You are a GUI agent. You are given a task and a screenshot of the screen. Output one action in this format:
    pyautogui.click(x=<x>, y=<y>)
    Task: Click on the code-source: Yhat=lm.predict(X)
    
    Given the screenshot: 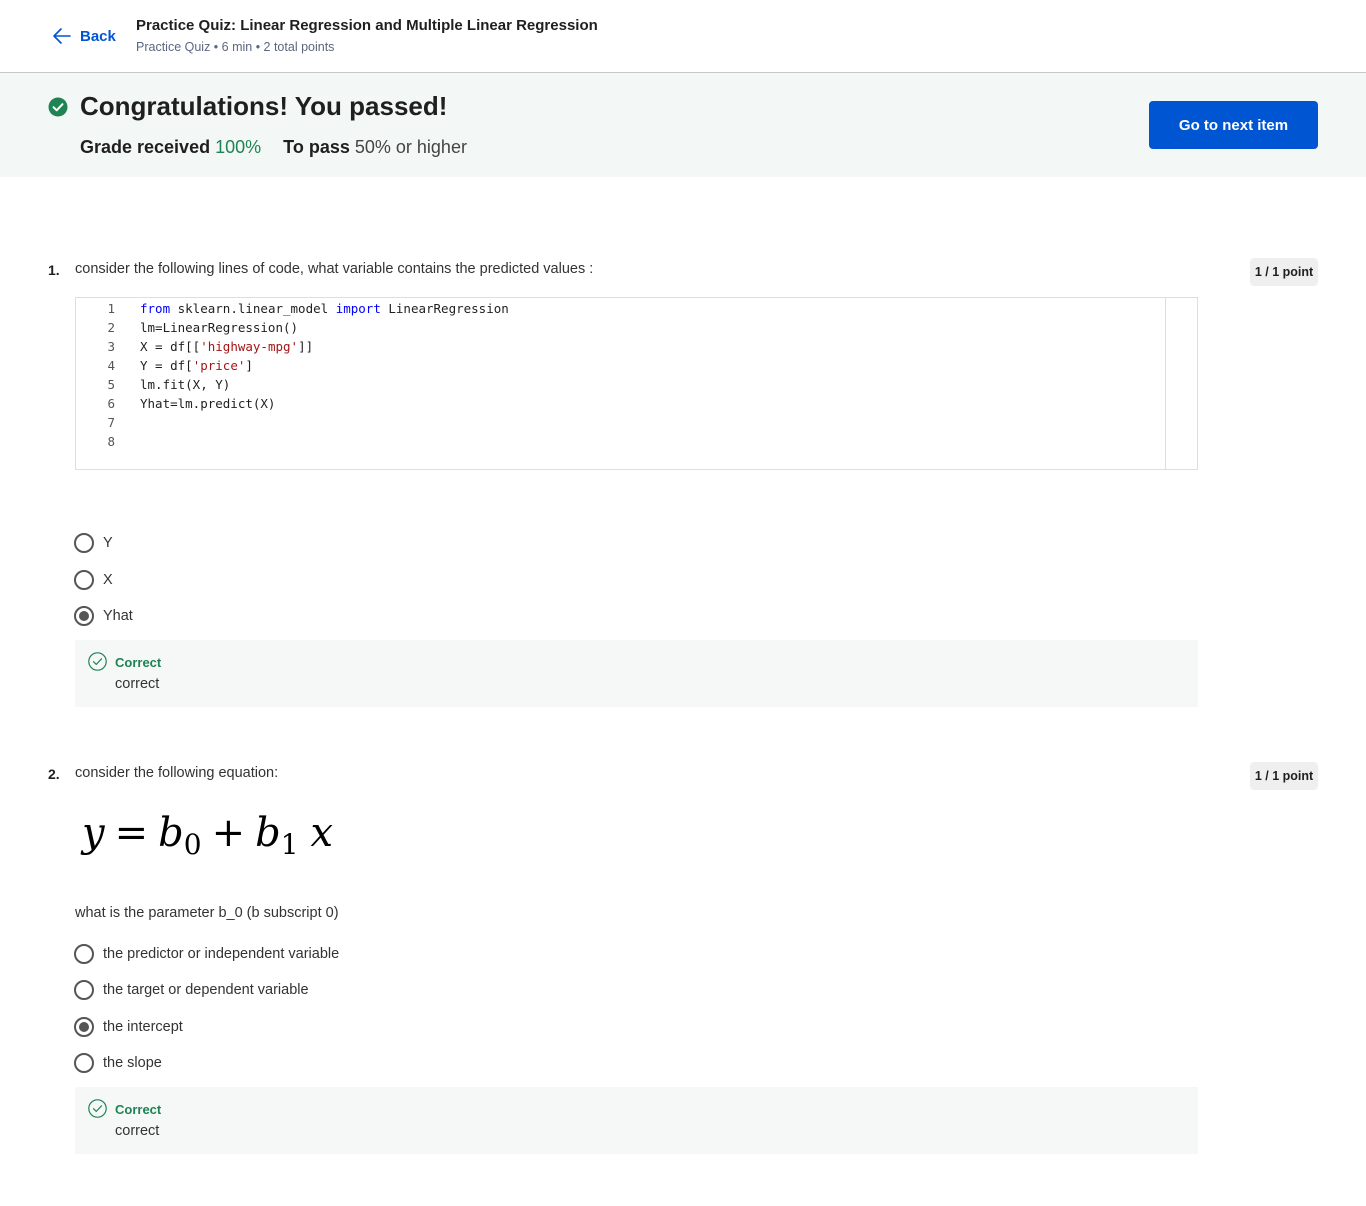 What is the action you would take?
    pyautogui.click(x=207, y=403)
    